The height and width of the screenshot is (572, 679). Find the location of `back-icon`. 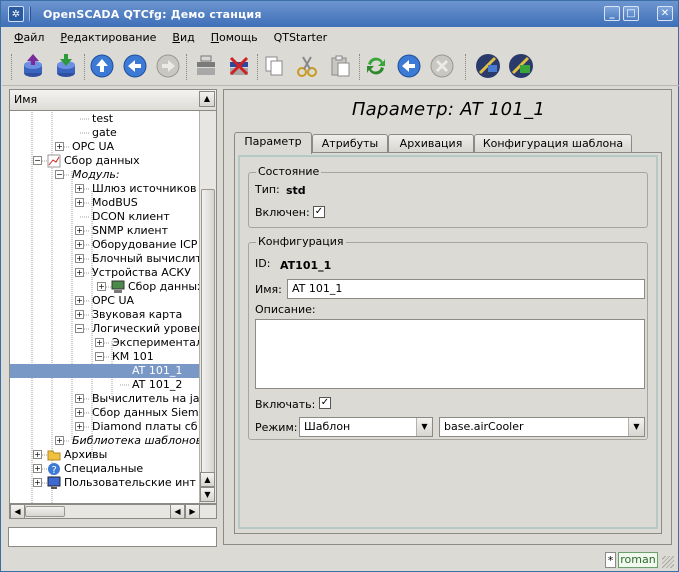

back-icon is located at coordinates (135, 66).